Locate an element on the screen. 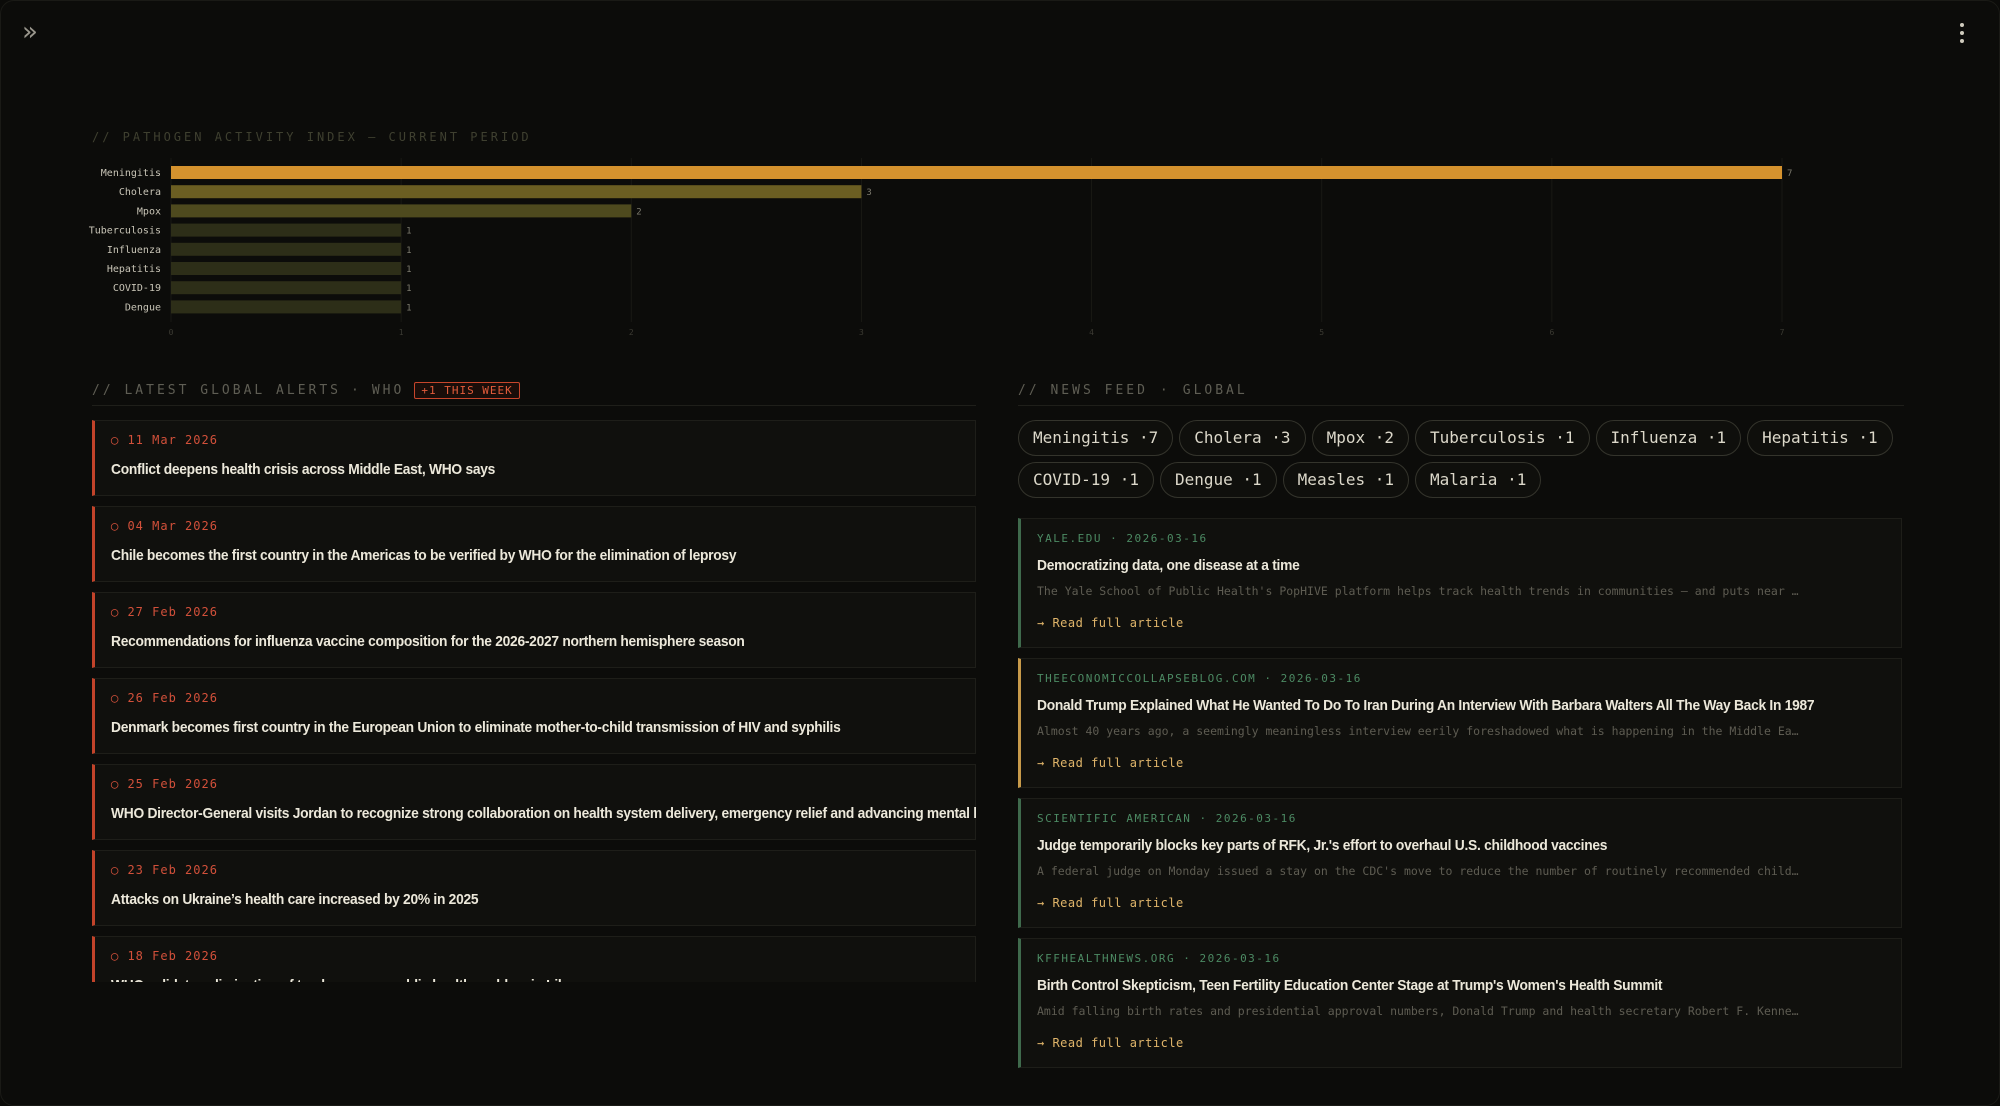  category-label: Cholera is located at coordinates (140, 192).